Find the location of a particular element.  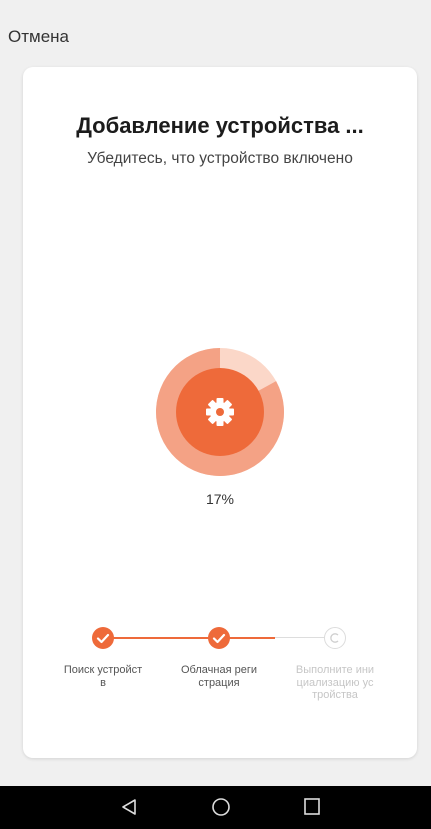

cancel-button: Отмена is located at coordinates (38, 37).